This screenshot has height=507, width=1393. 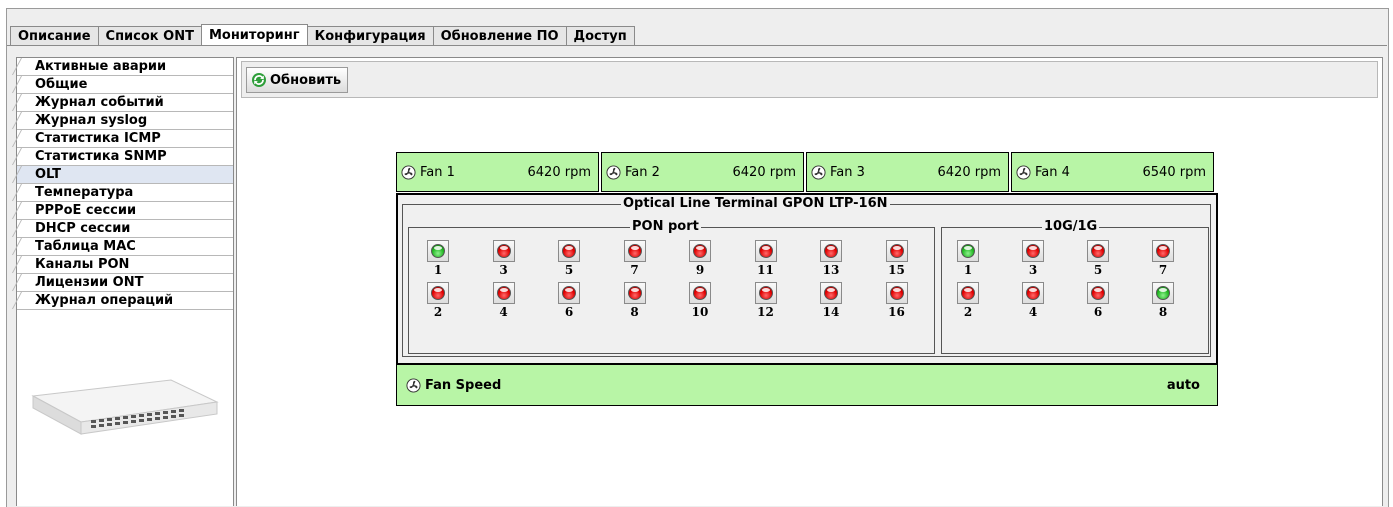 I want to click on fan-label: Fan 1, so click(x=437, y=172).